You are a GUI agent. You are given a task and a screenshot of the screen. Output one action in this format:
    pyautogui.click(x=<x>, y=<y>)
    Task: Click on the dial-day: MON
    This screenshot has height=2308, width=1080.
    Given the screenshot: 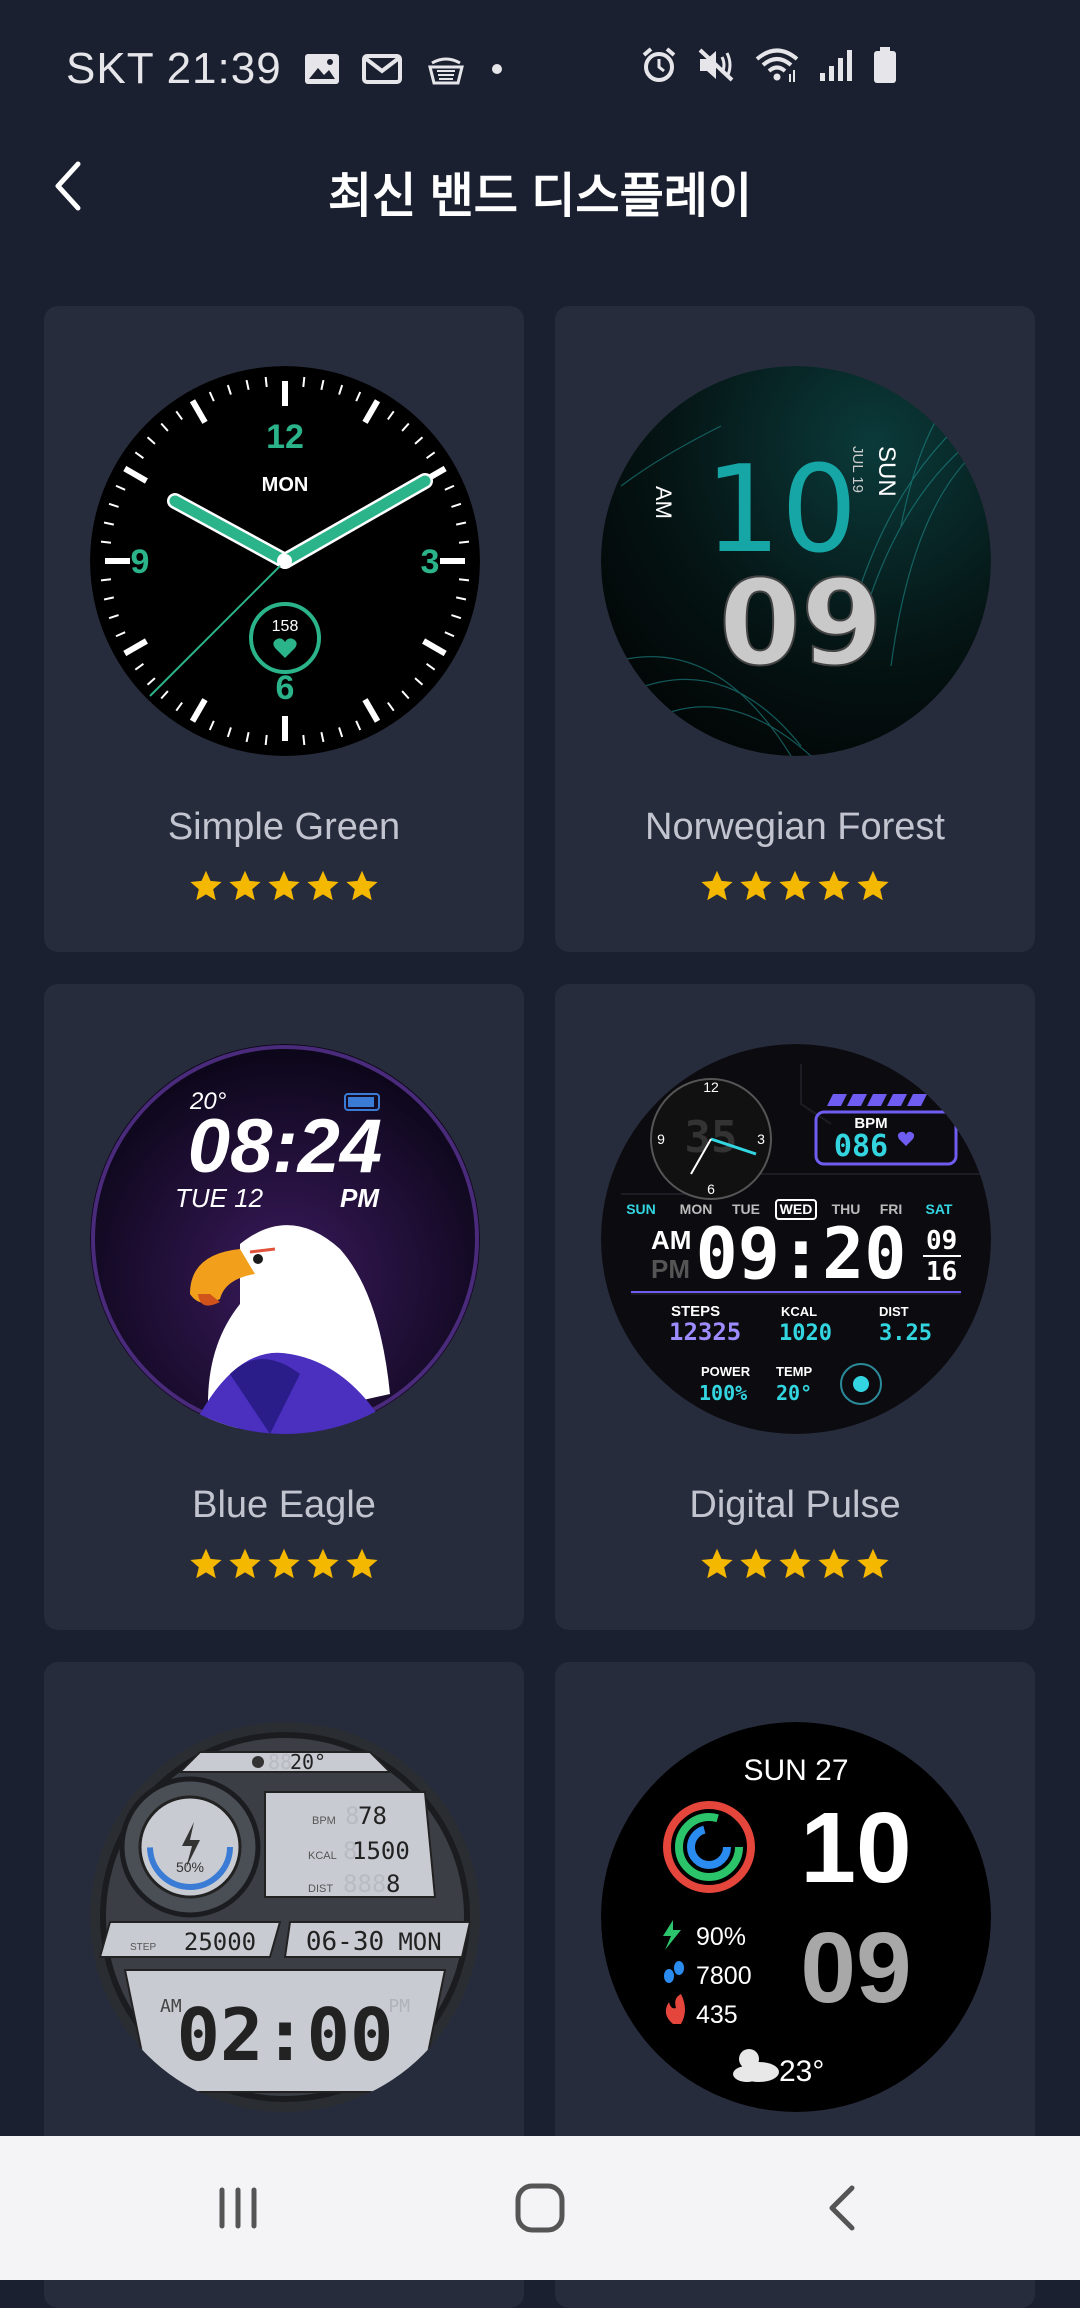 What is the action you would take?
    pyautogui.click(x=285, y=485)
    